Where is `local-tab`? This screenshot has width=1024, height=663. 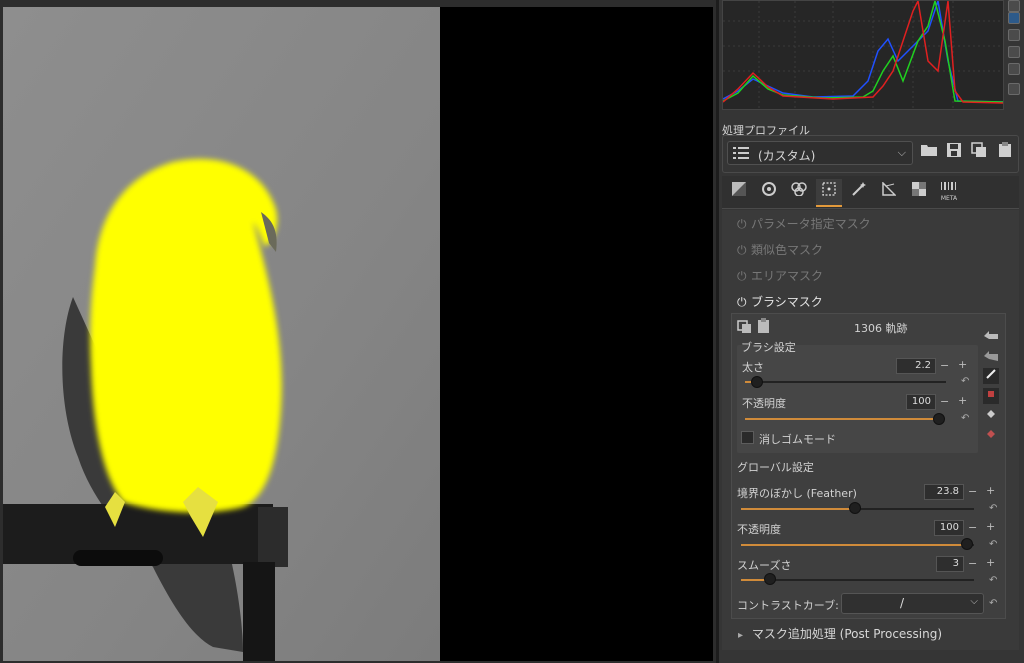
local-tab is located at coordinates (829, 193).